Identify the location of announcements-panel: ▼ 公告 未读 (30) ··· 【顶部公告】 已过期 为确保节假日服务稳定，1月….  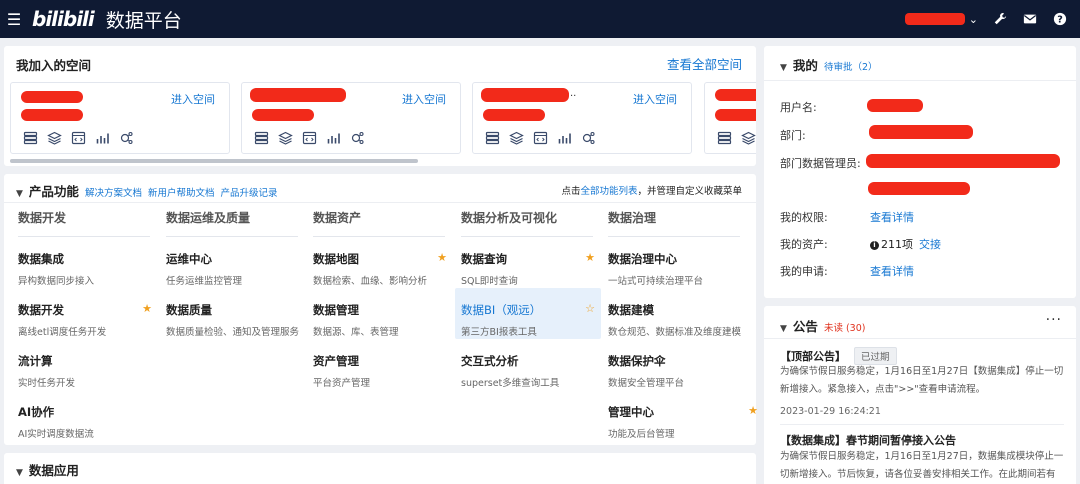
(920, 395).